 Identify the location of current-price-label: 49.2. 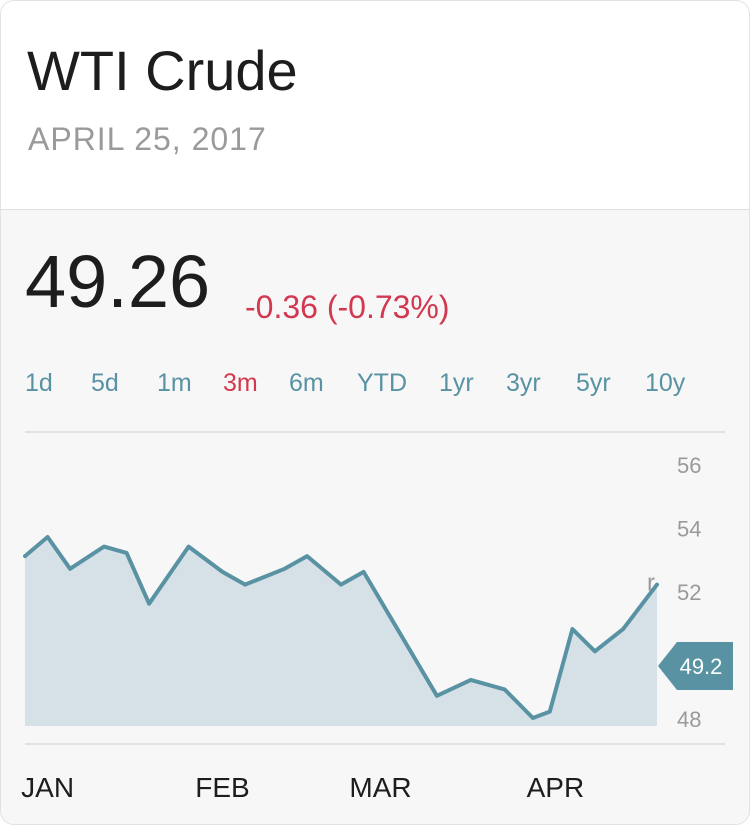
(701, 666).